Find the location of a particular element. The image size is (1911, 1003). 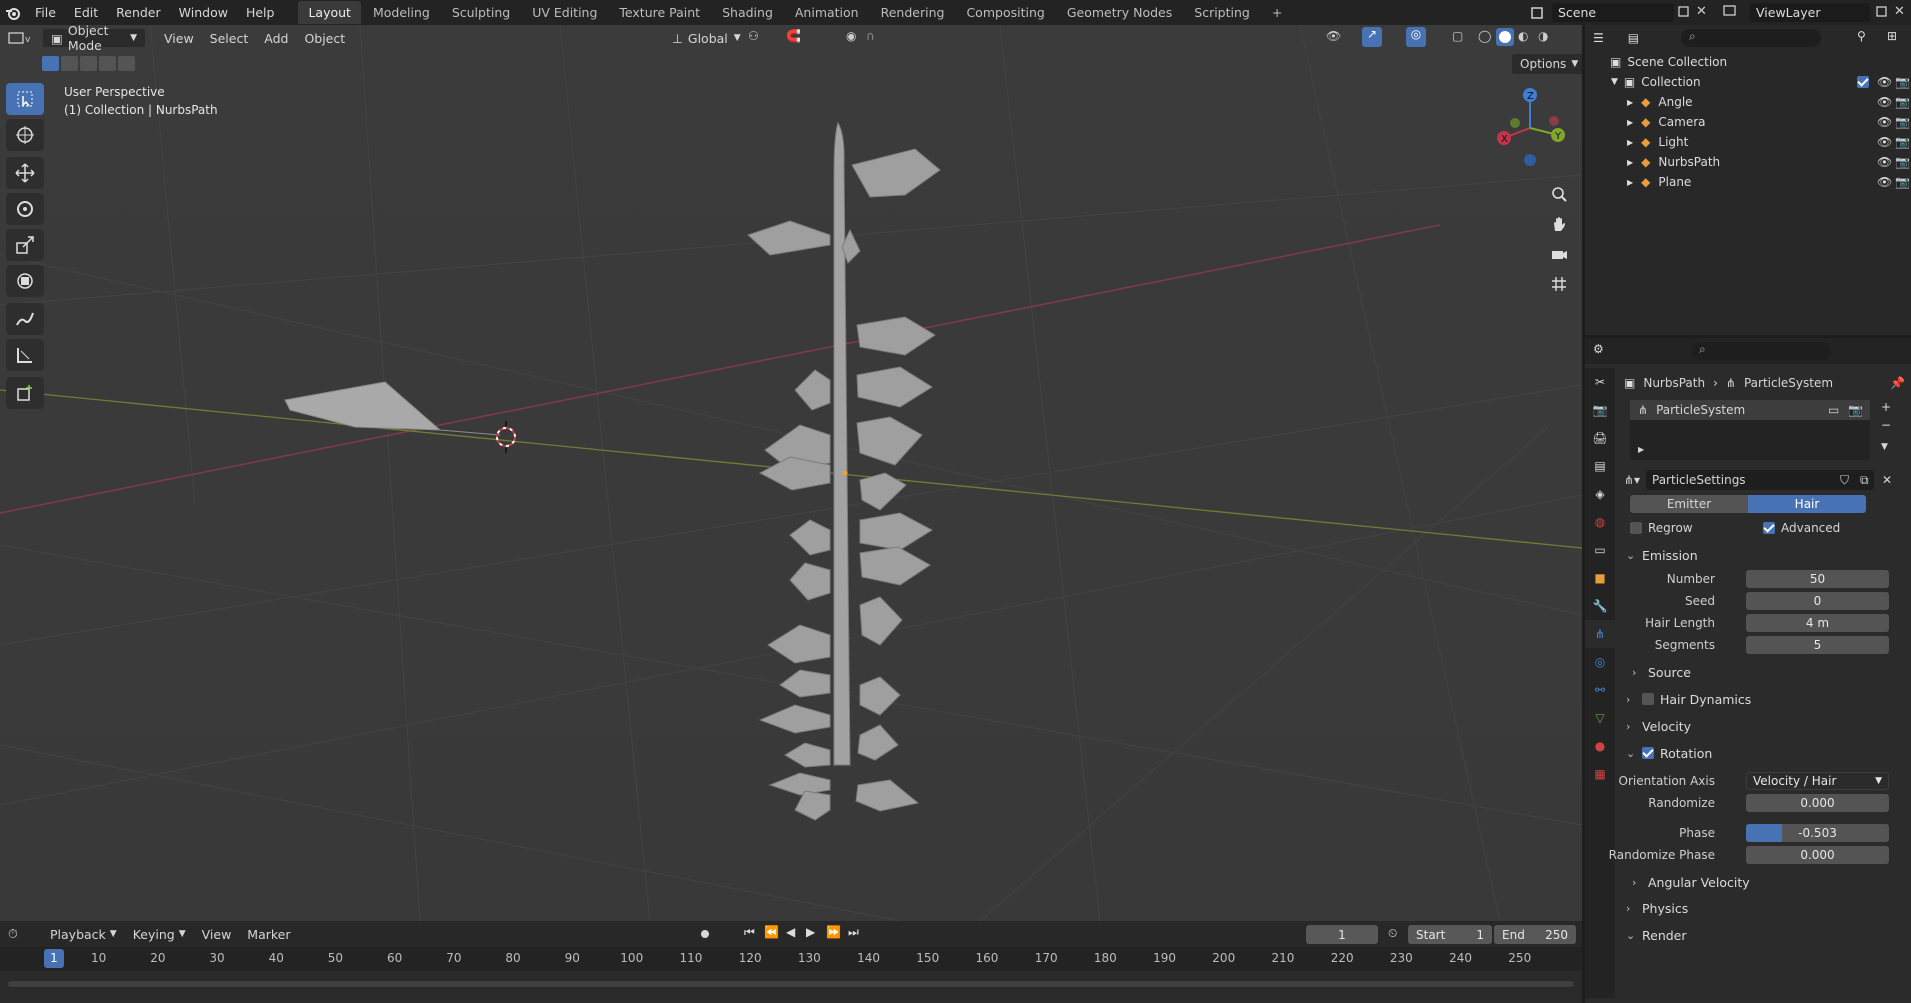

add-workspace-button: + is located at coordinates (1277, 12).